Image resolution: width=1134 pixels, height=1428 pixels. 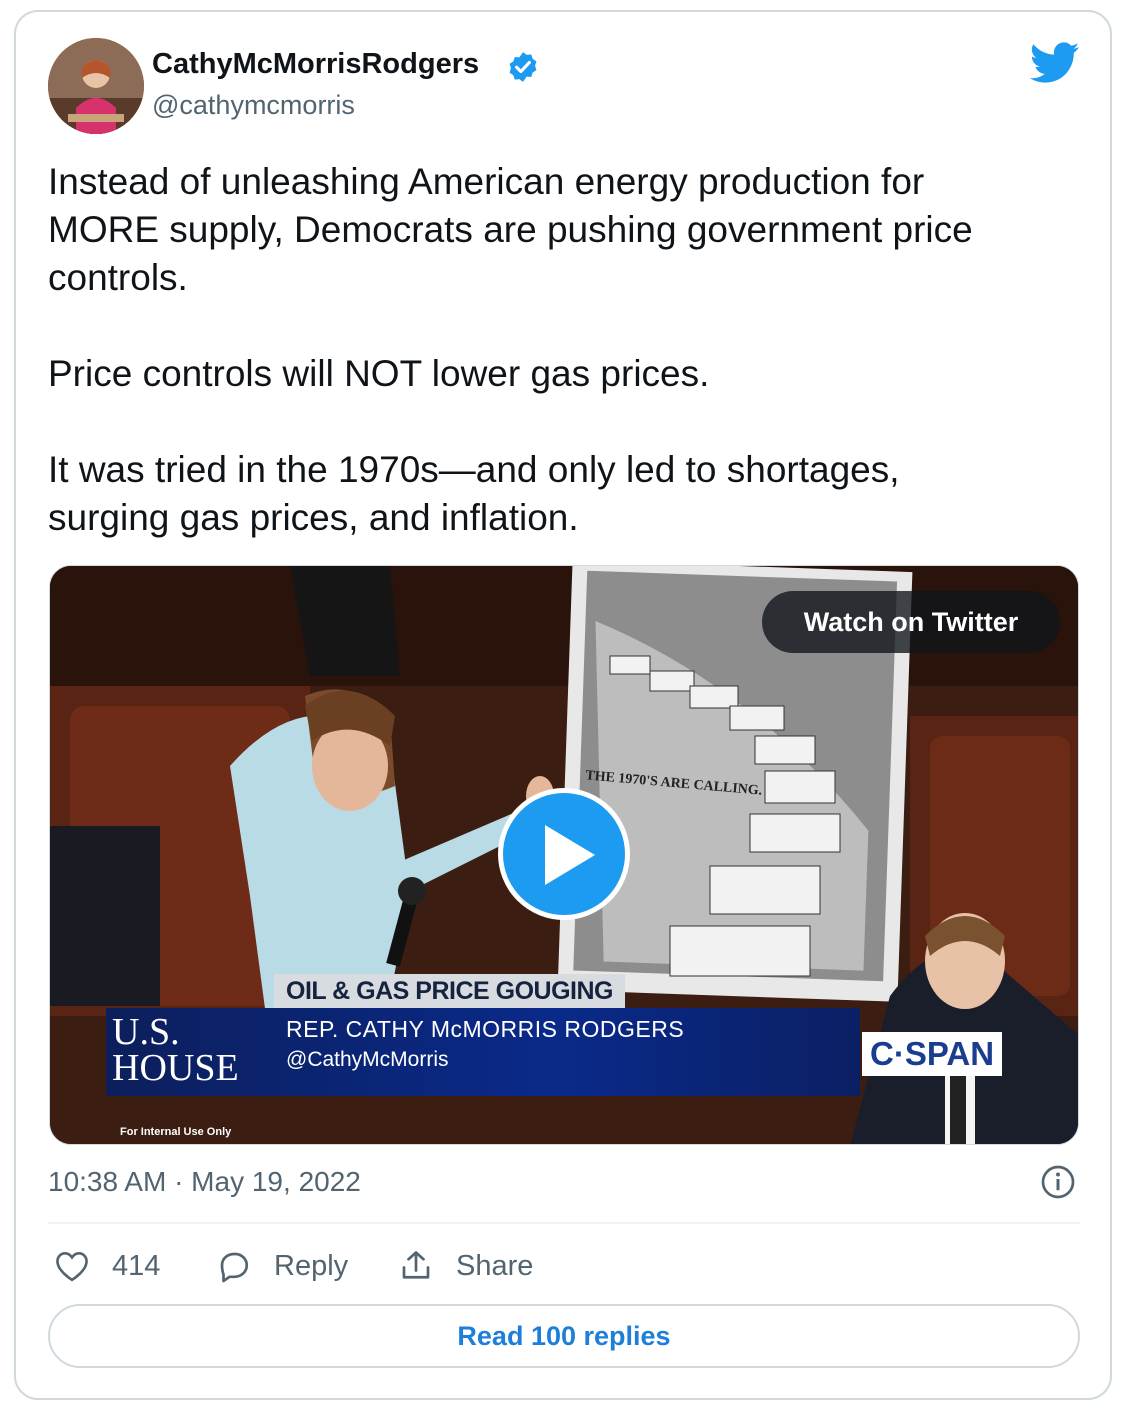 I want to click on watch-on-twitter-button: Watch on Twitter, so click(x=911, y=622).